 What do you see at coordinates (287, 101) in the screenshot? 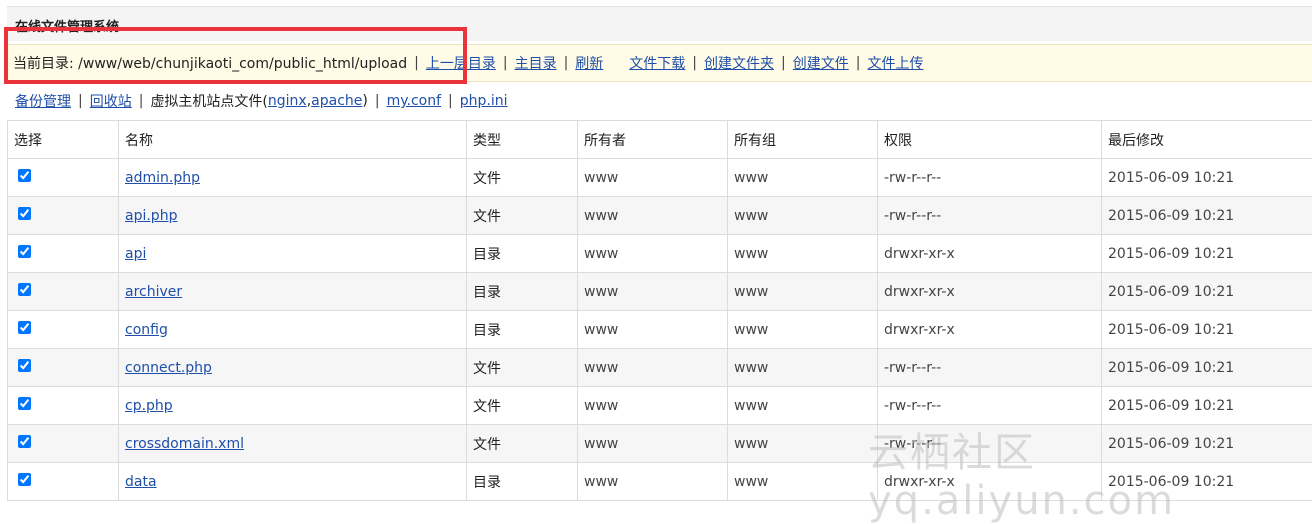
I see `nginx-link: nginx` at bounding box center [287, 101].